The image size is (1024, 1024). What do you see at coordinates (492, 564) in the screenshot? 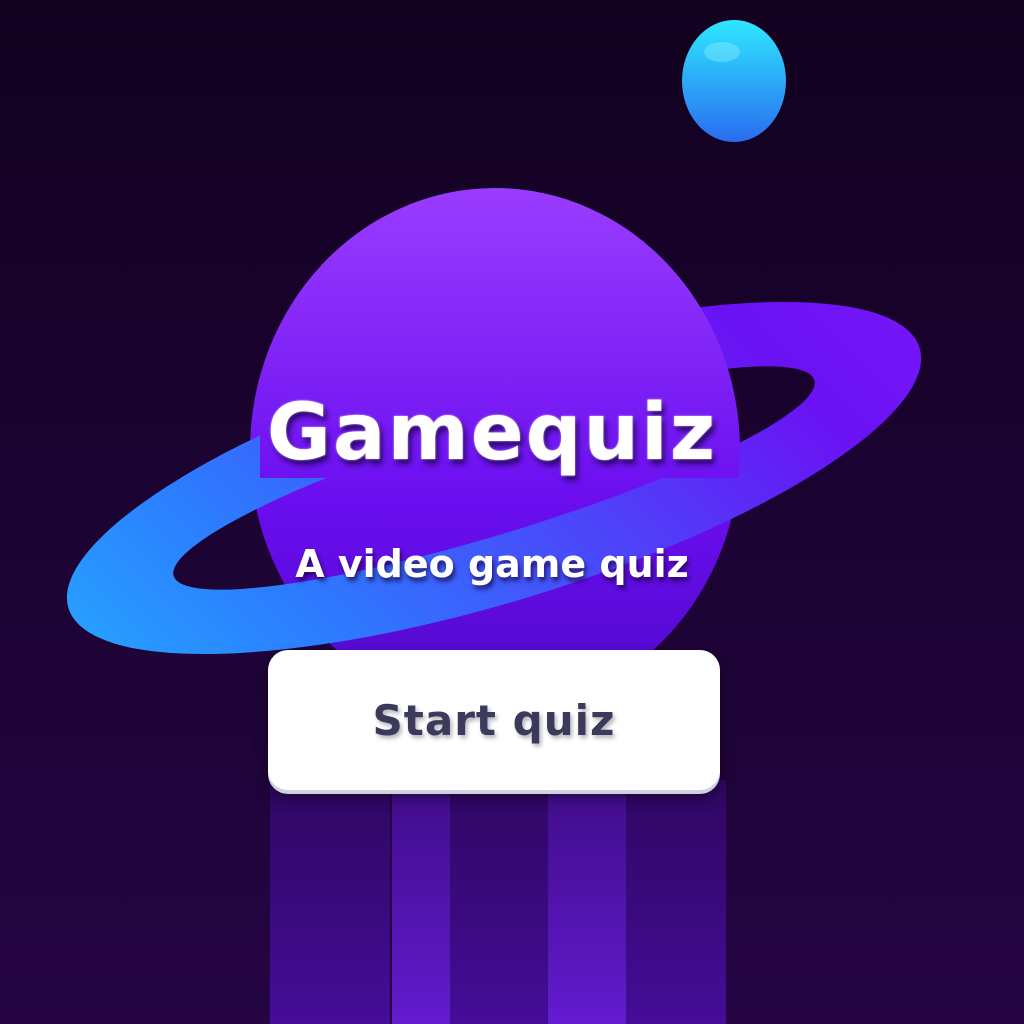
I see `game-subtitle: A video game quiz` at bounding box center [492, 564].